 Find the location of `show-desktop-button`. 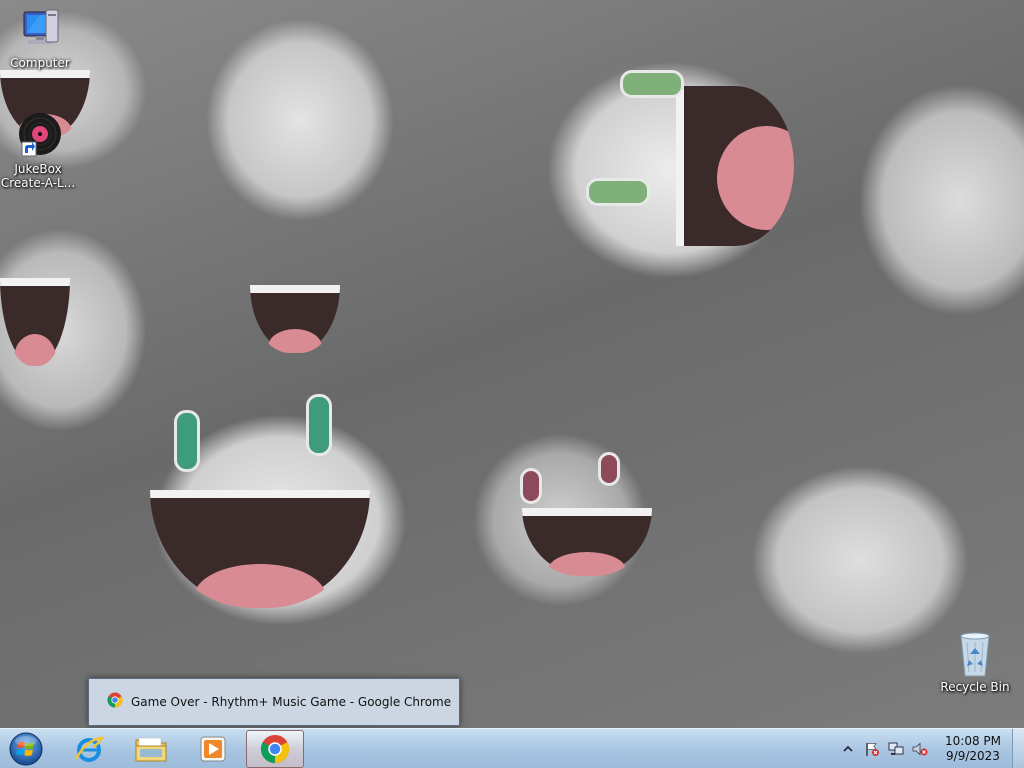

show-desktop-button is located at coordinates (1018, 748).